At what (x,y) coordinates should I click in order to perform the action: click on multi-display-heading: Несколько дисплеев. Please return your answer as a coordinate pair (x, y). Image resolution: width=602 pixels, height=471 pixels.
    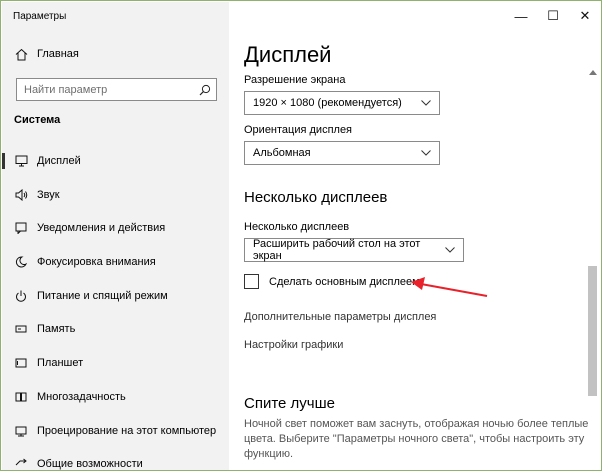
    Looking at the image, I should click on (316, 197).